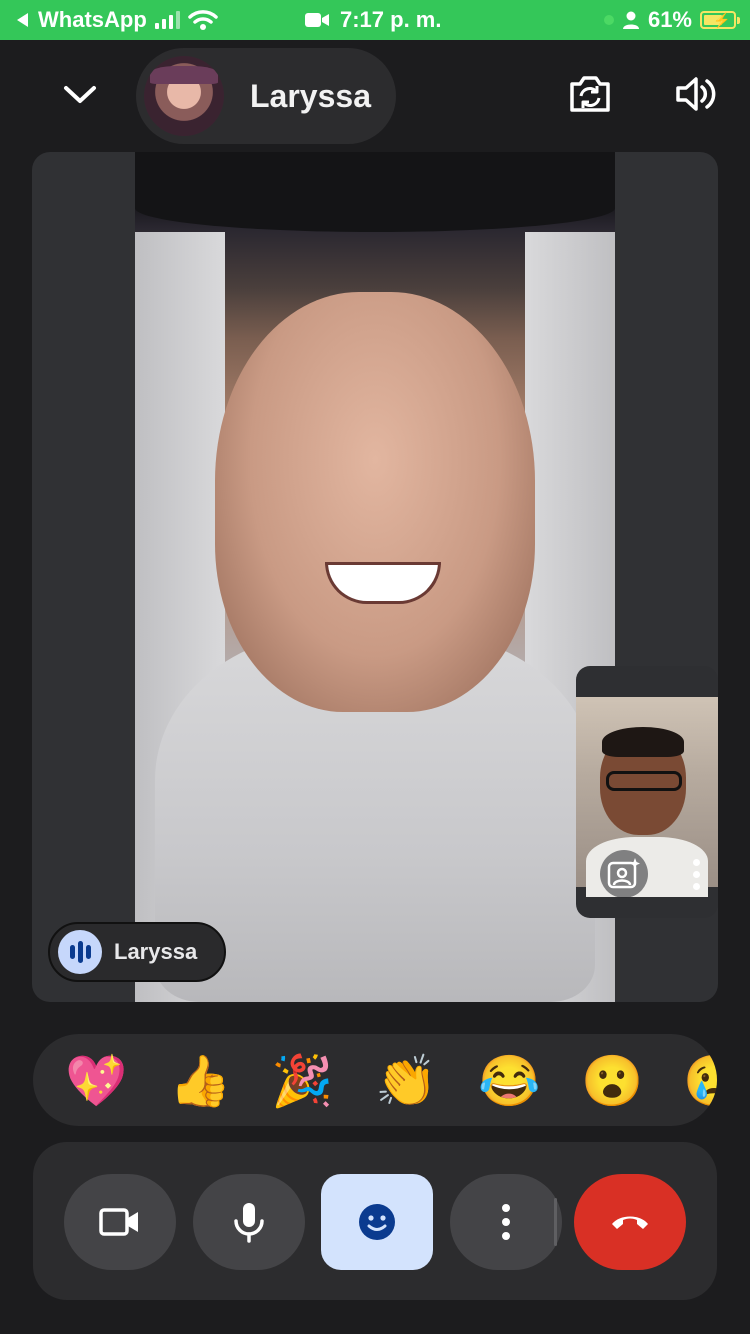 This screenshot has height=1334, width=750. I want to click on reactions-bar: 💖 👍 🎉 👏 😂 😮 😢, so click(375, 1080).